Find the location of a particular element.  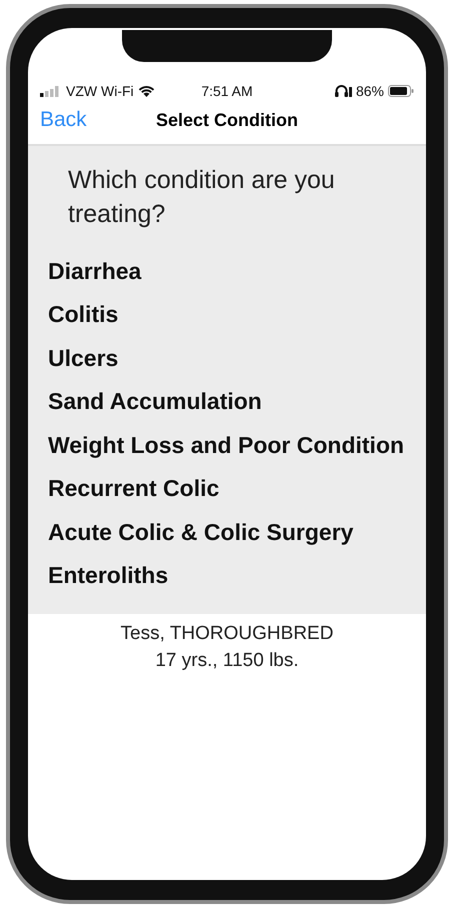

condition-item: Ulcers is located at coordinates (83, 357).